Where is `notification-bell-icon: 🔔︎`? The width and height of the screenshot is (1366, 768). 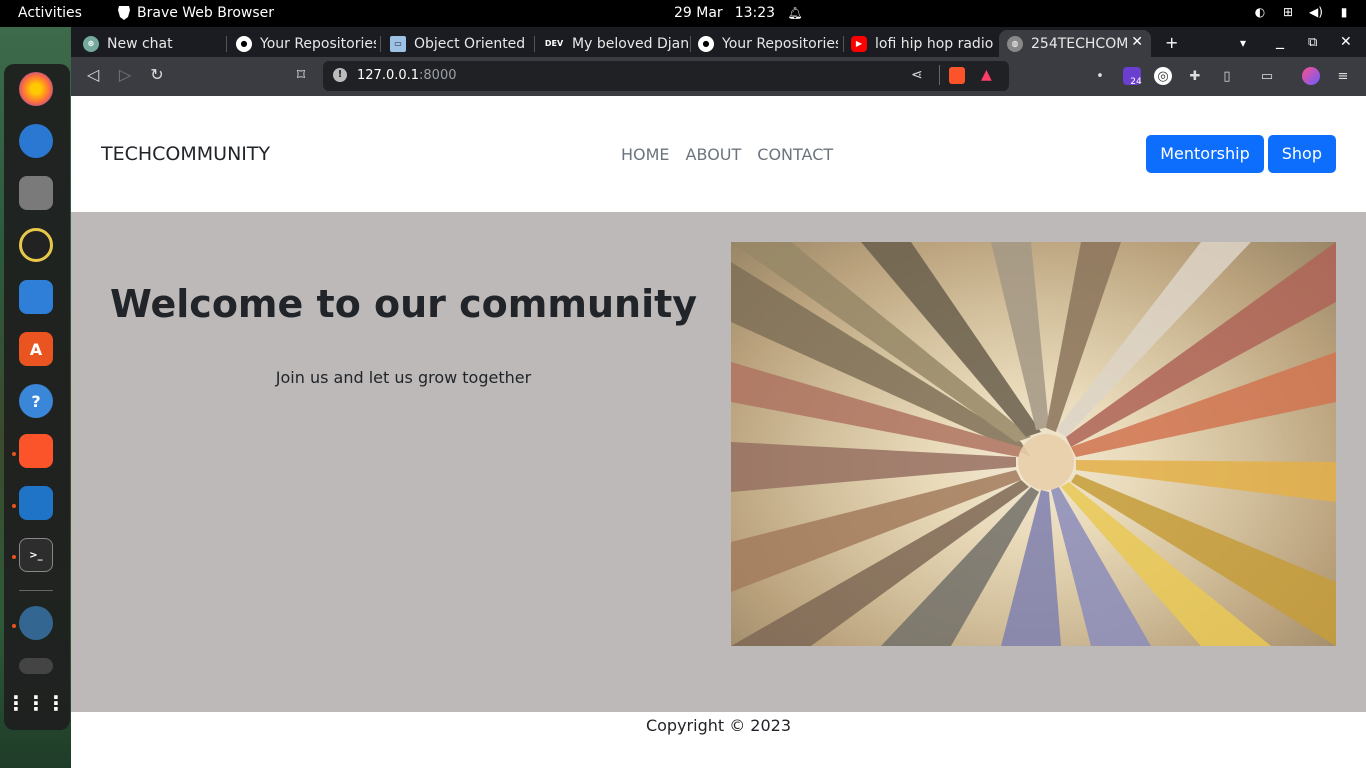
notification-bell-icon: 🔔︎ is located at coordinates (795, 13).